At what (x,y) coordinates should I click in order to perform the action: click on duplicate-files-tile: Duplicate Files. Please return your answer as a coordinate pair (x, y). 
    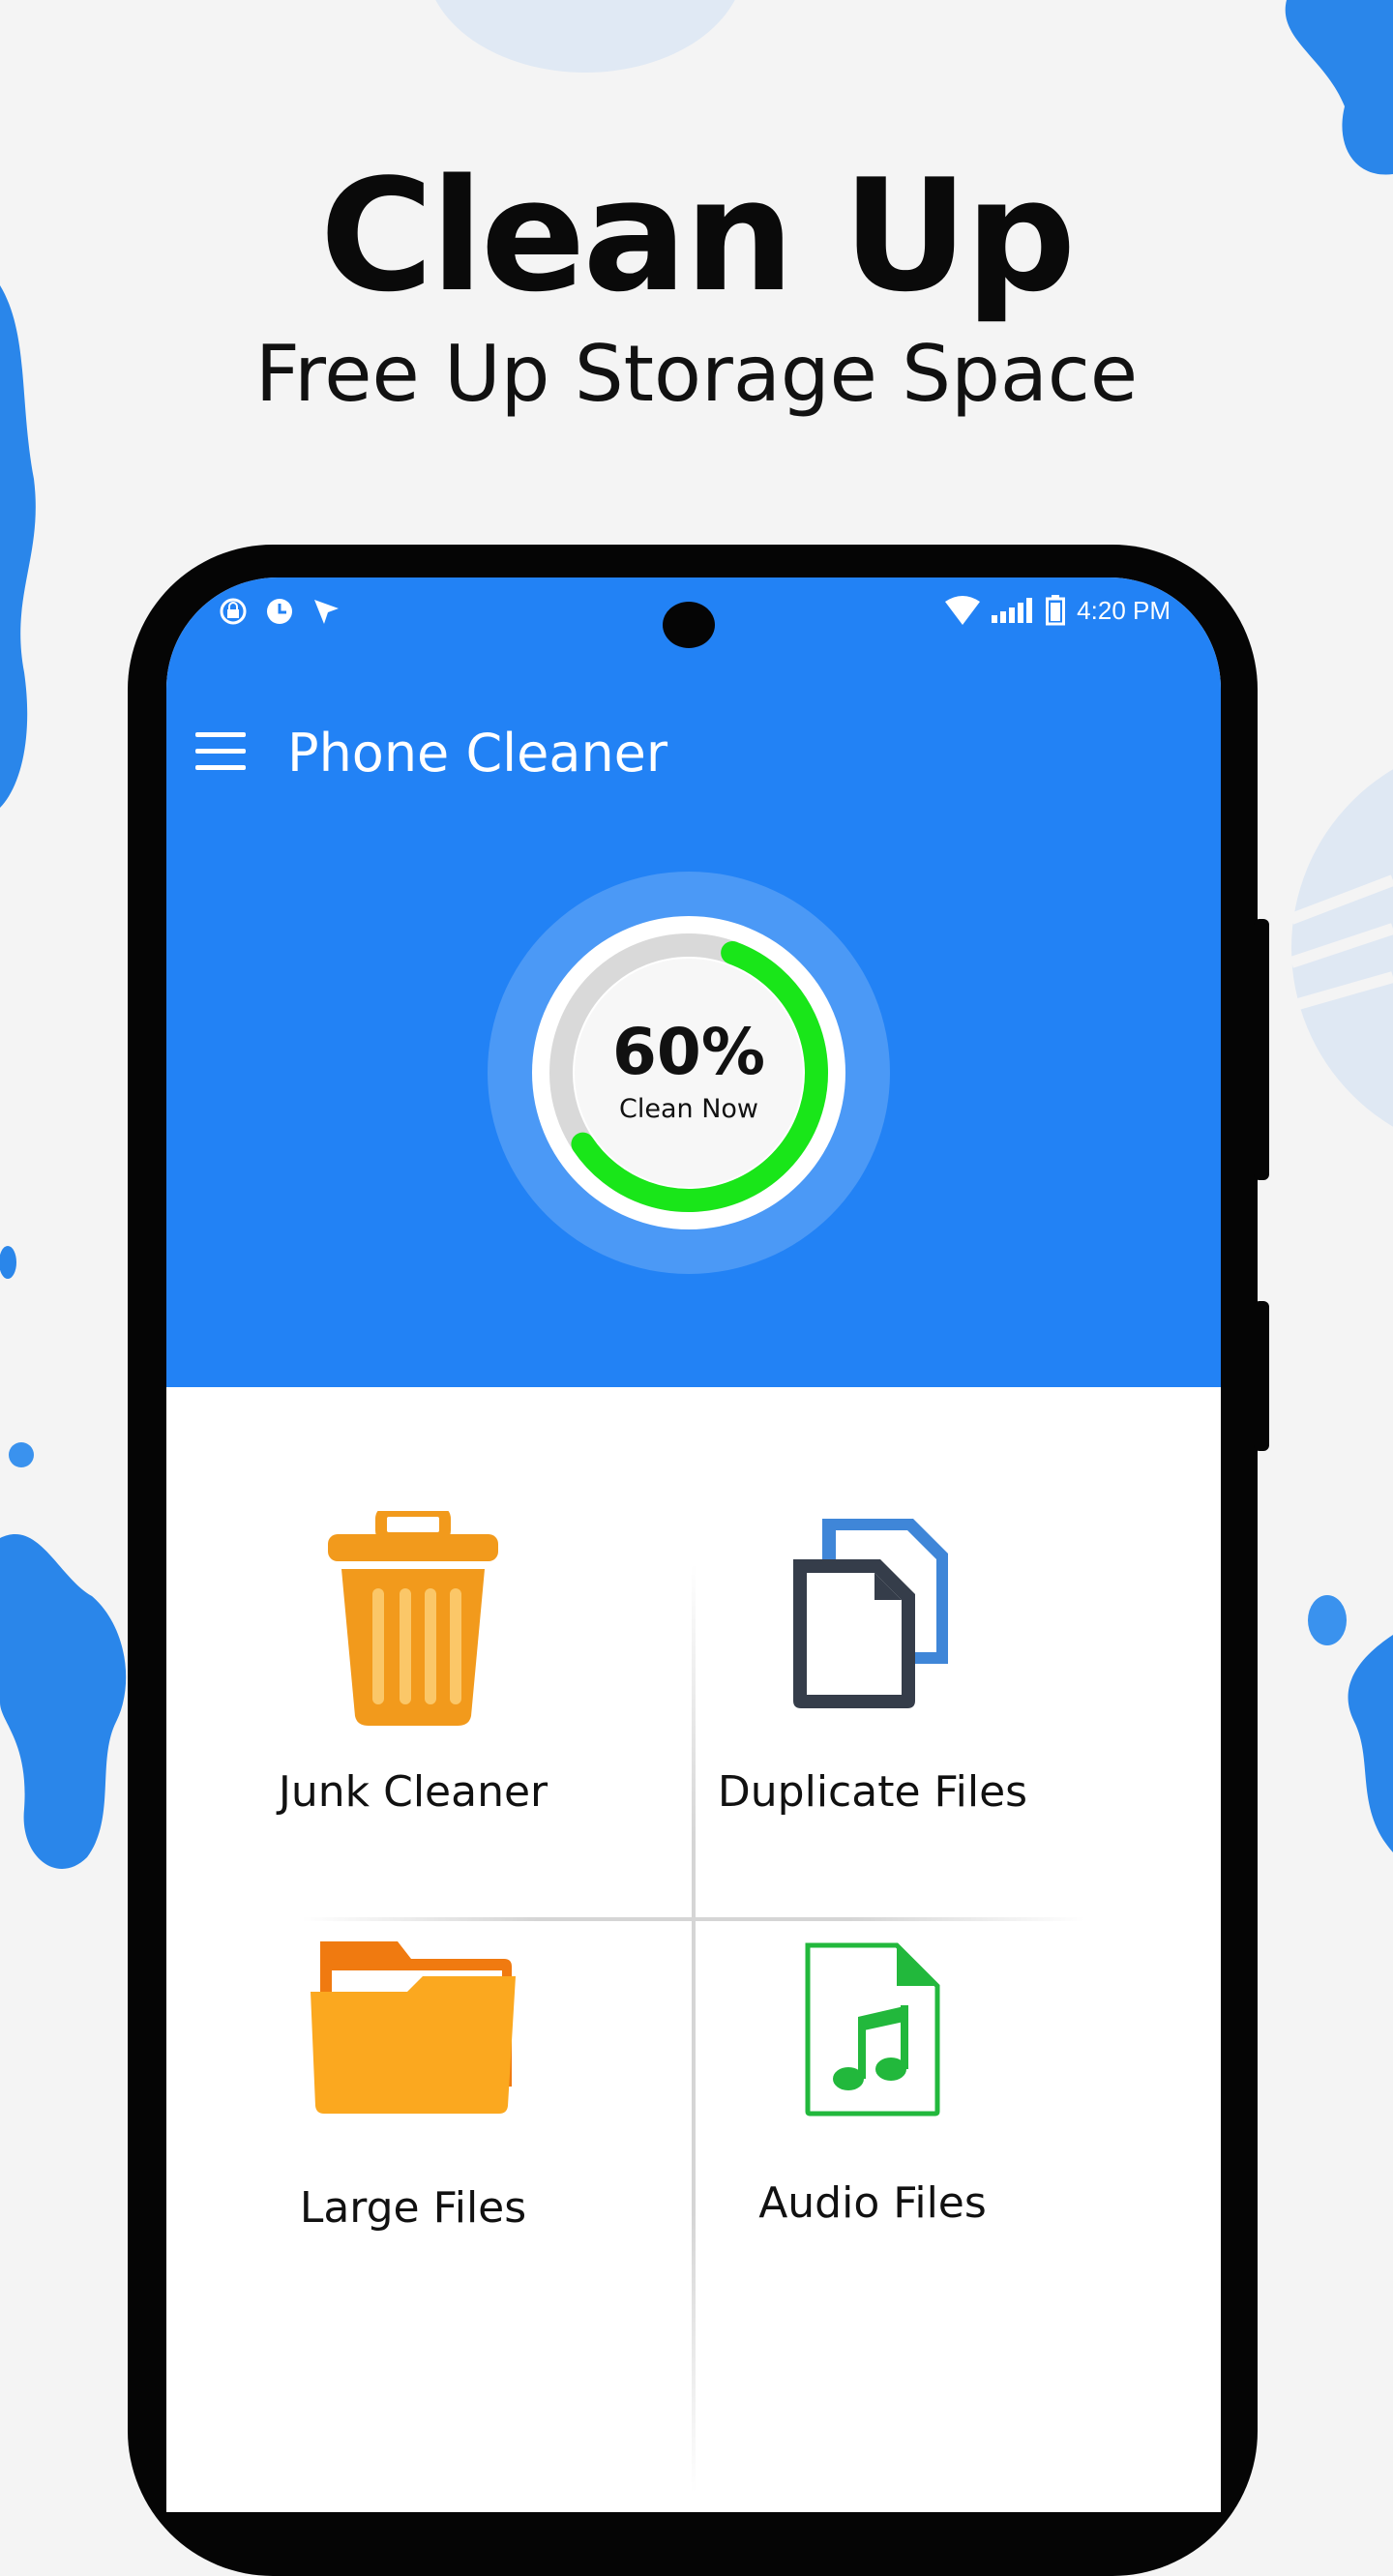
    Looking at the image, I should click on (872, 1704).